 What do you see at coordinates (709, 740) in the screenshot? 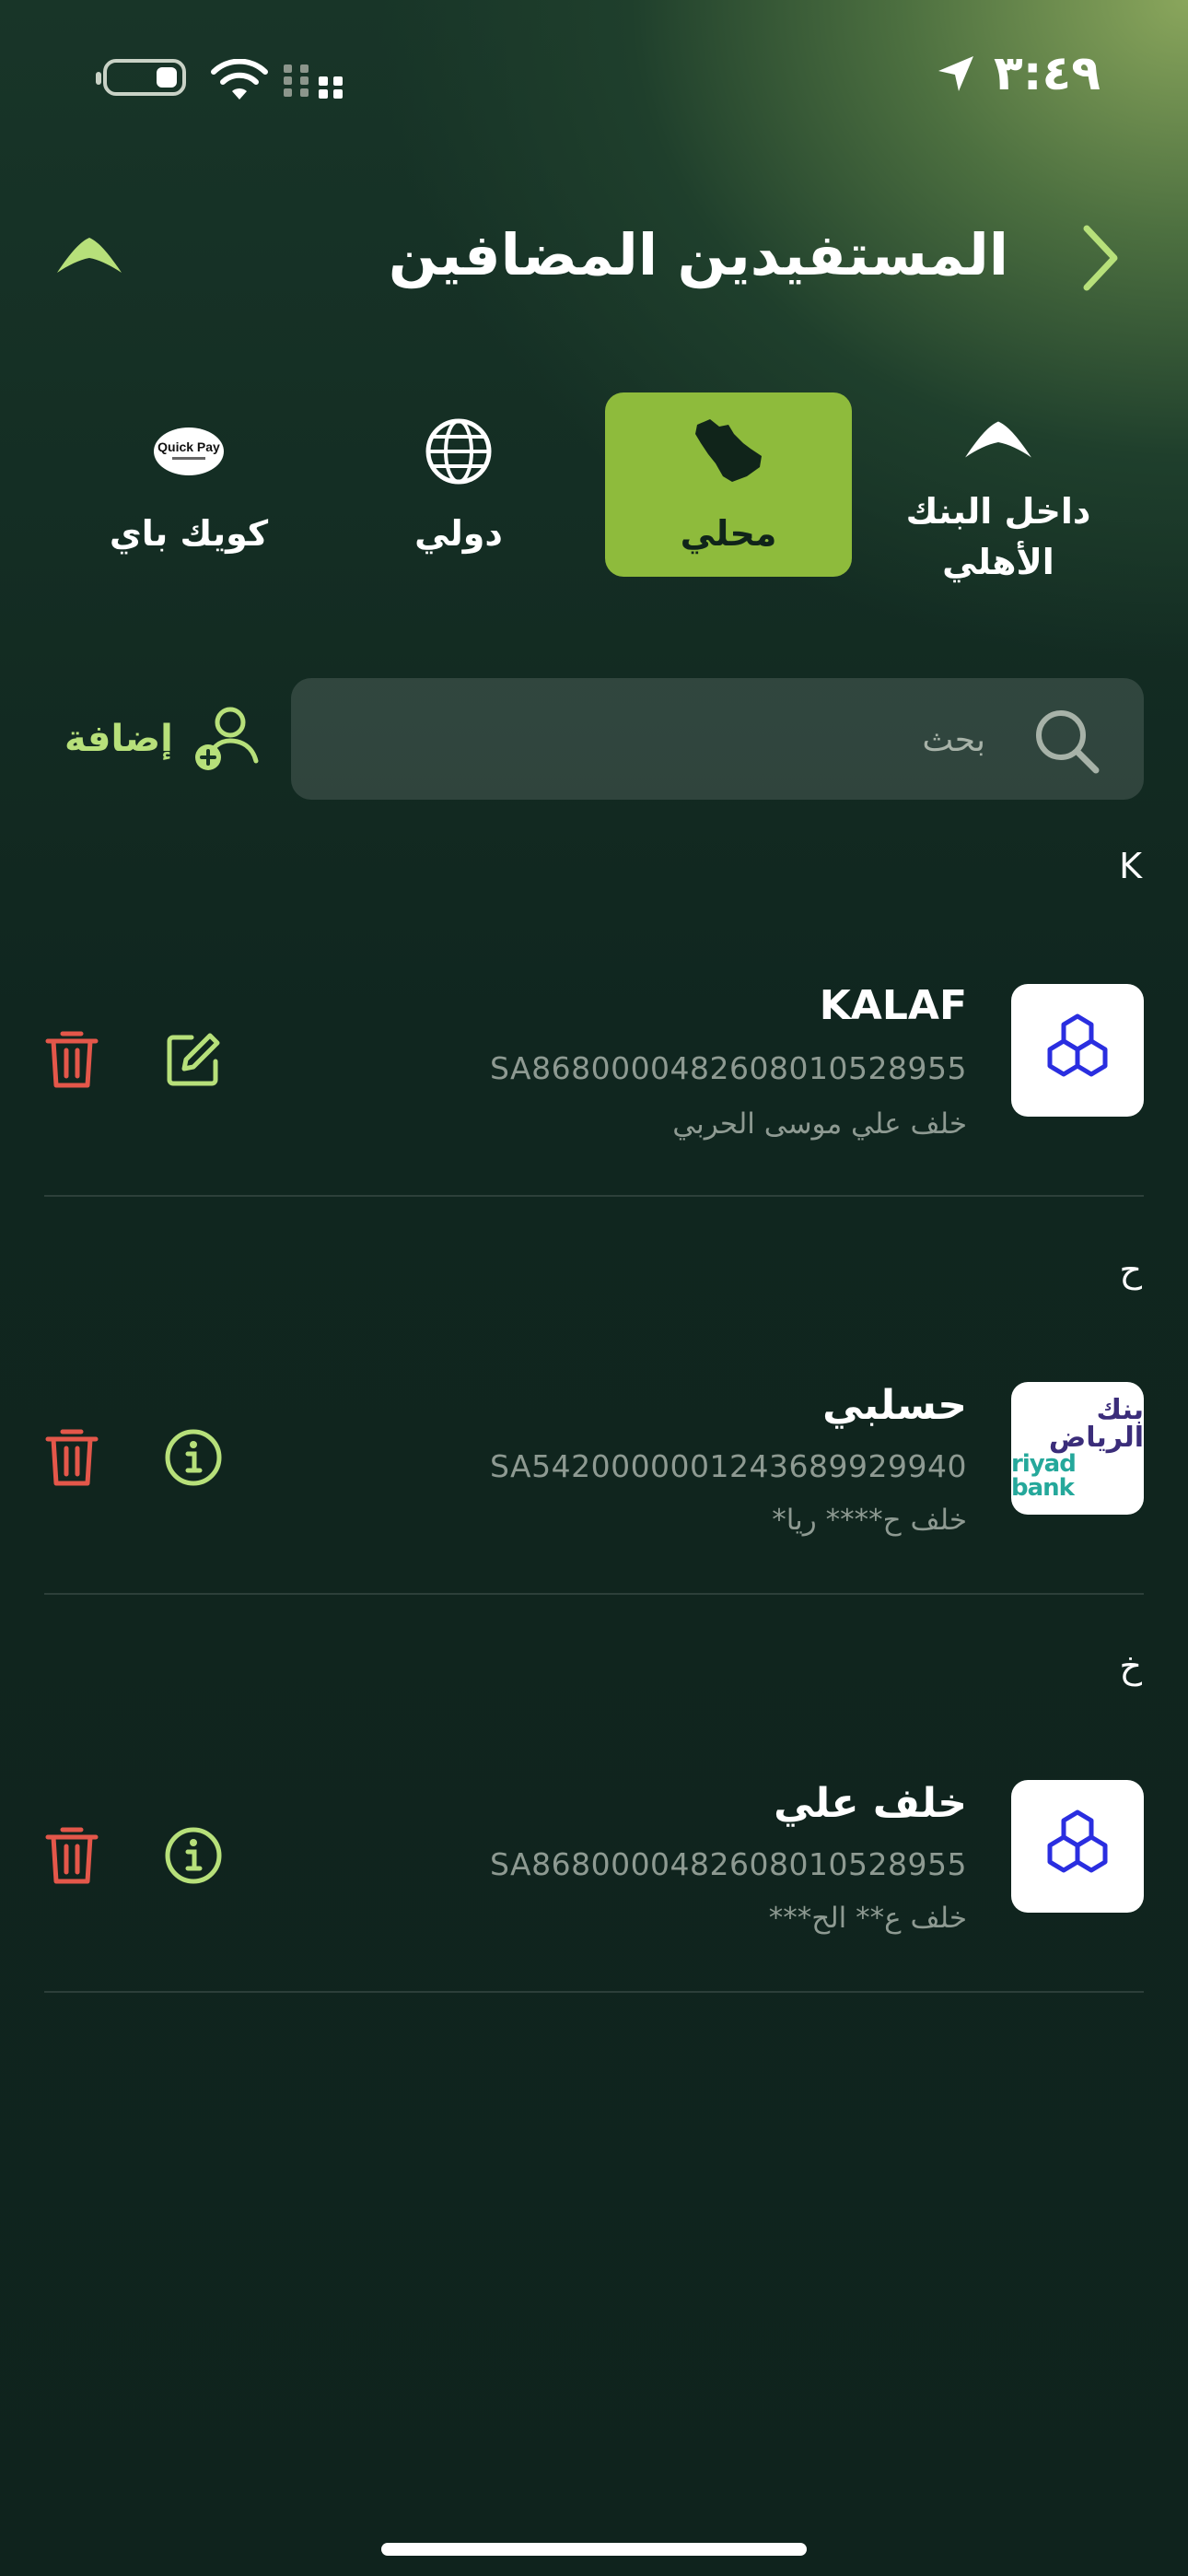
I see `search-input` at bounding box center [709, 740].